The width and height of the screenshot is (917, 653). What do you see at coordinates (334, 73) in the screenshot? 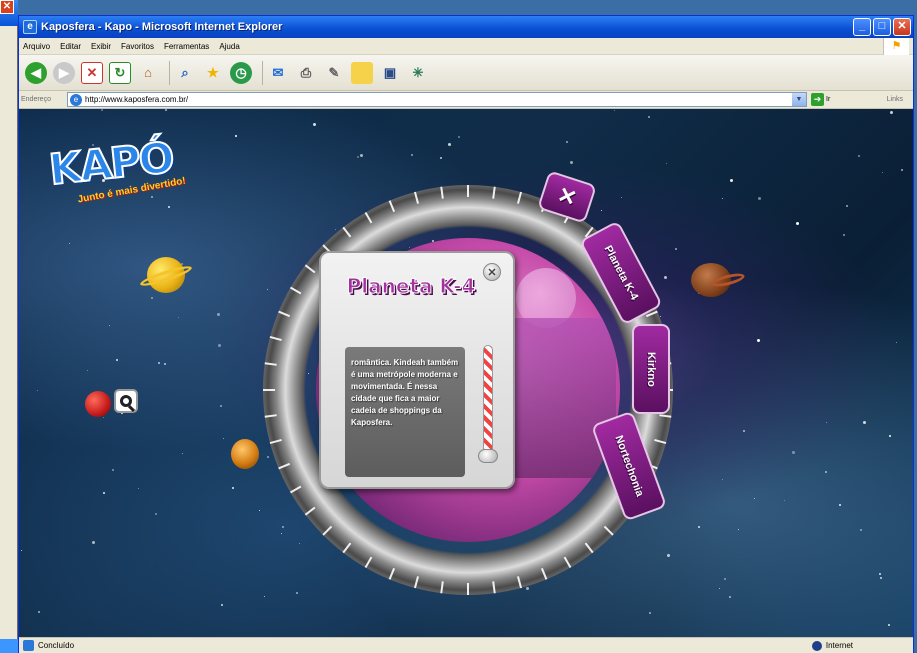
I see `edit-icon: ✎` at bounding box center [334, 73].